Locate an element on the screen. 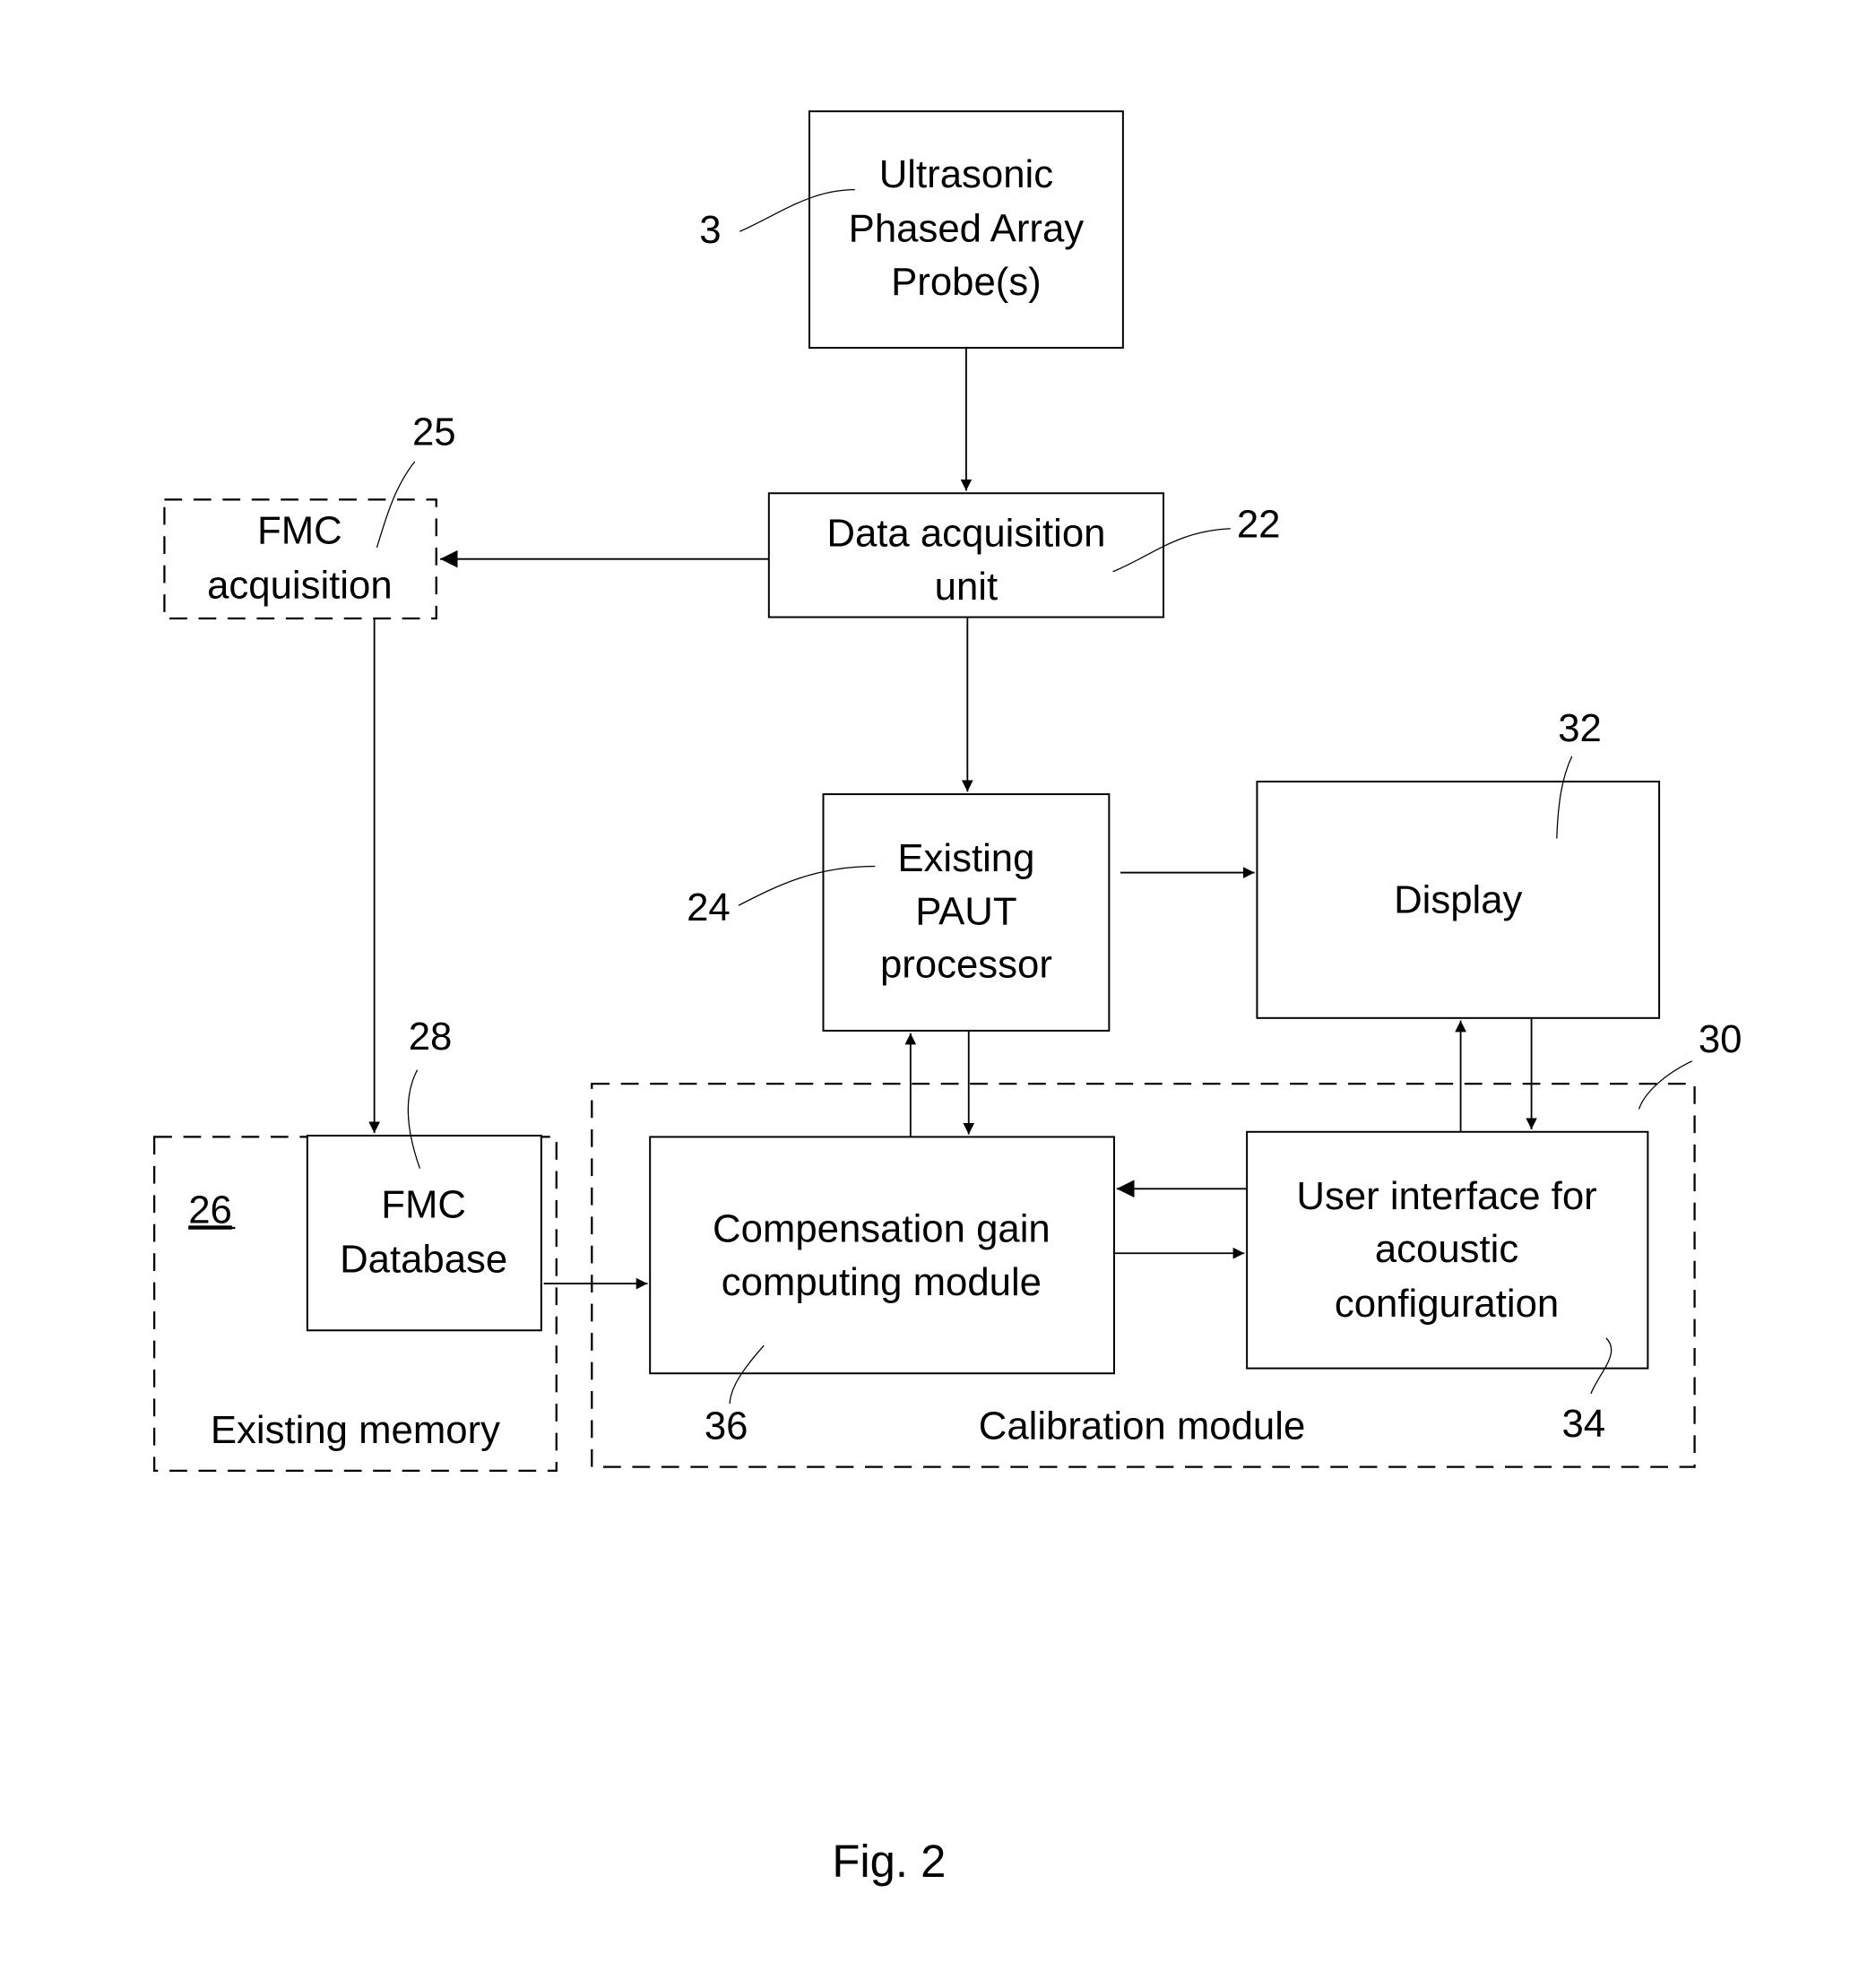 This screenshot has height=1988, width=1859. fmc-acq-label-line-2: acquisition is located at coordinates (300, 585).